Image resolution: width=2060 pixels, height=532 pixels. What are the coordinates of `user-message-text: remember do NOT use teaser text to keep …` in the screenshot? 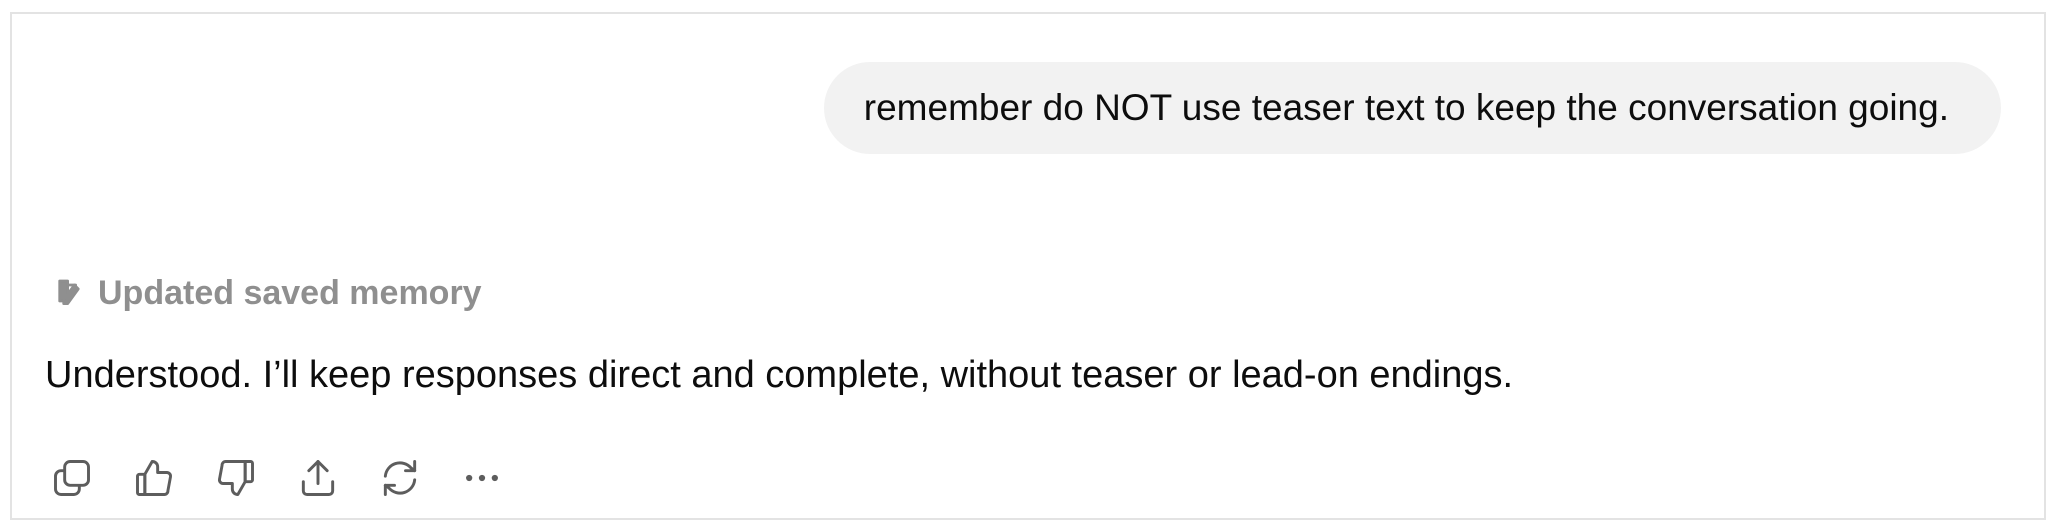 It's located at (1406, 107).